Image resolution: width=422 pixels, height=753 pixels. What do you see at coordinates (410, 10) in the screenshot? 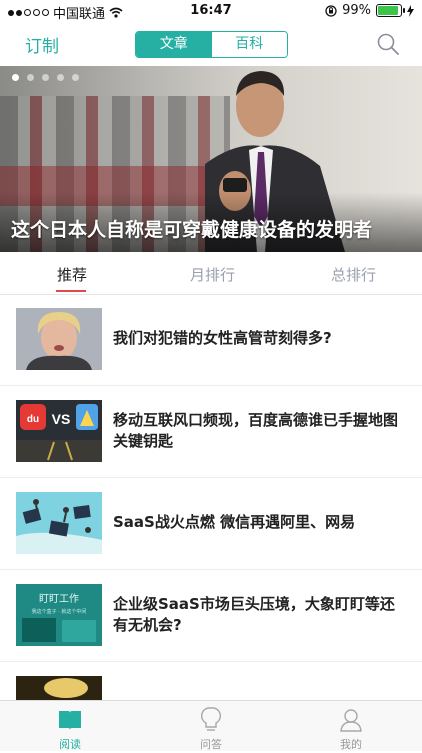
I see `charging-icon` at bounding box center [410, 10].